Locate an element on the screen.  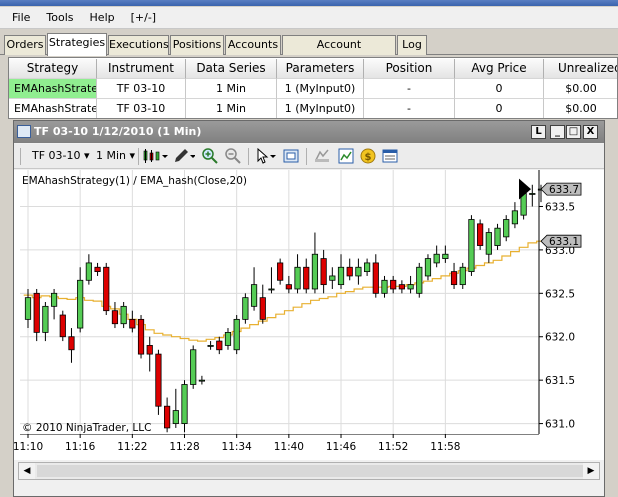
scroll-track is located at coordinates (310, 471).